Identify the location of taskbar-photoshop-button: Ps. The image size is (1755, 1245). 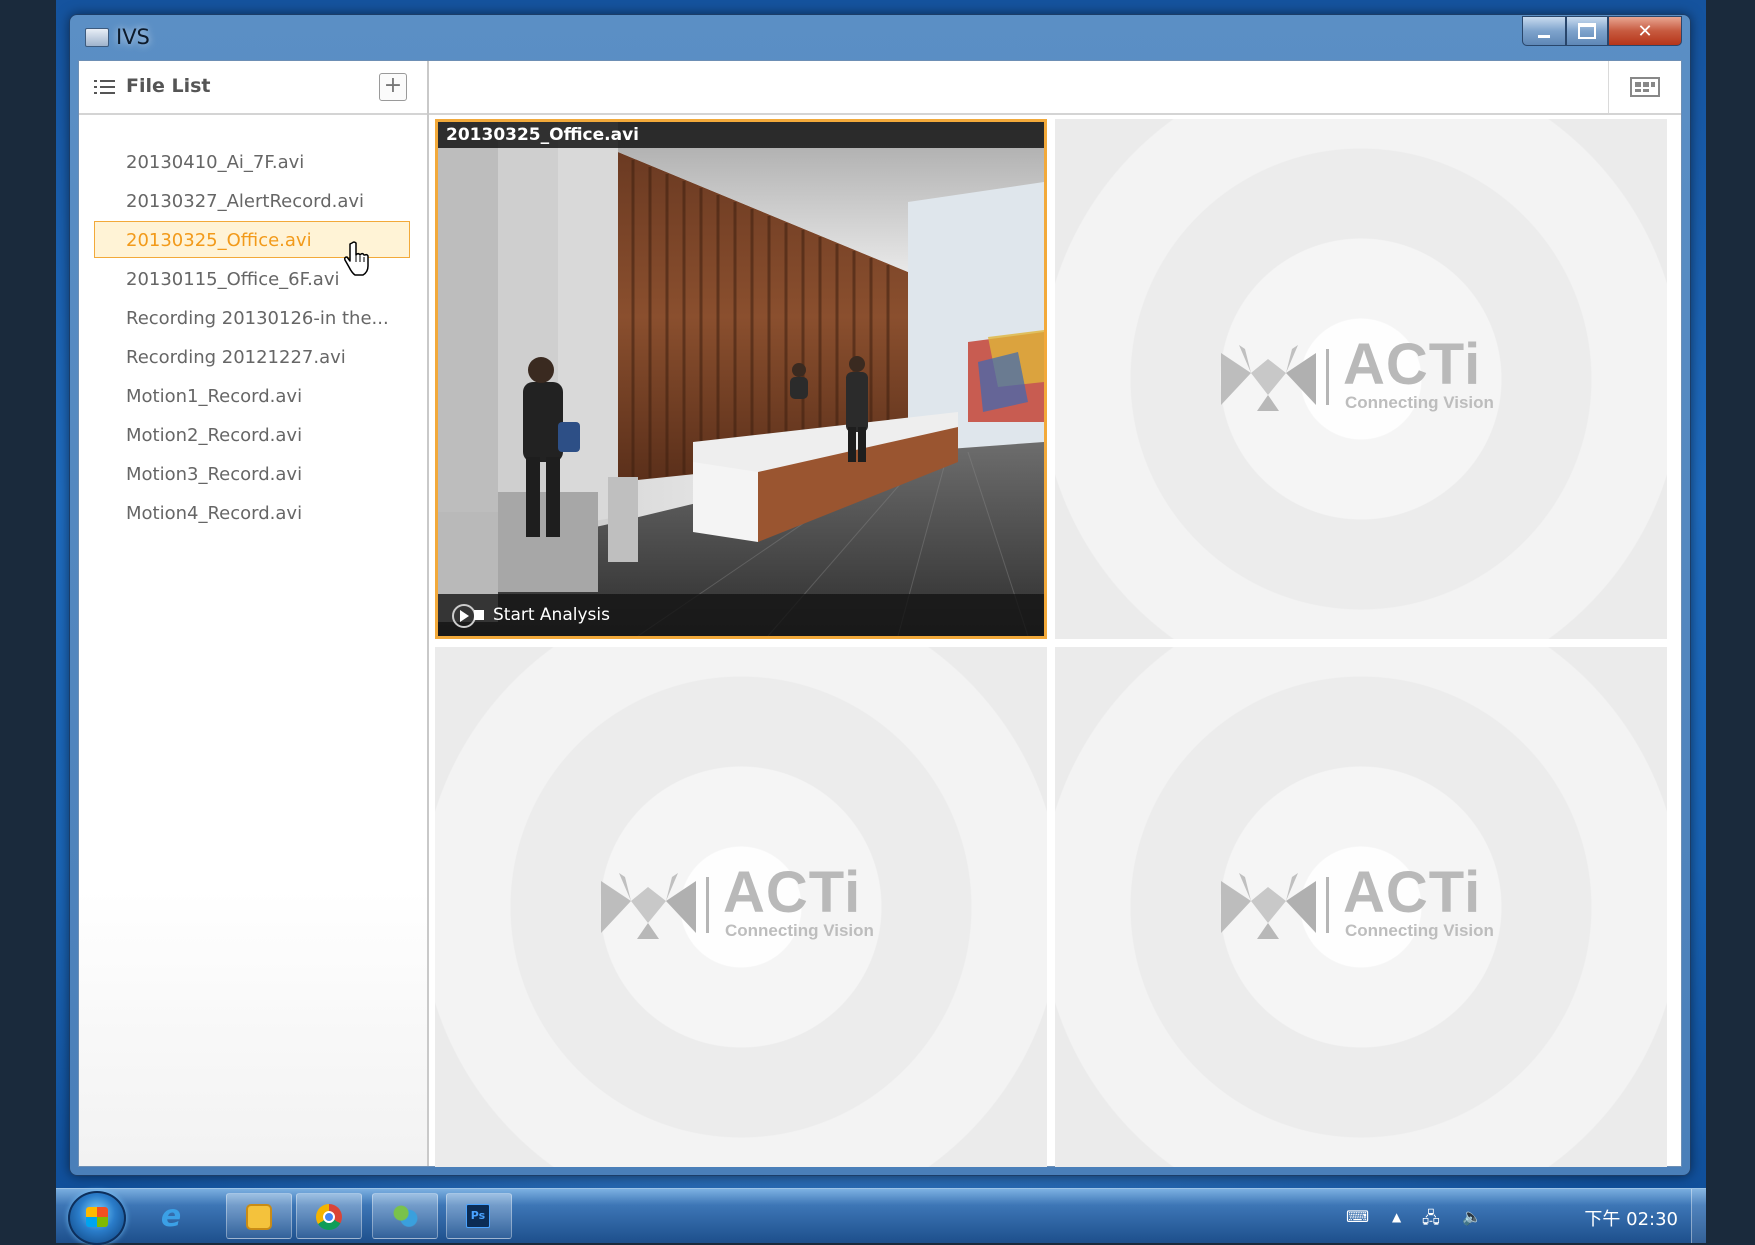
(479, 1216).